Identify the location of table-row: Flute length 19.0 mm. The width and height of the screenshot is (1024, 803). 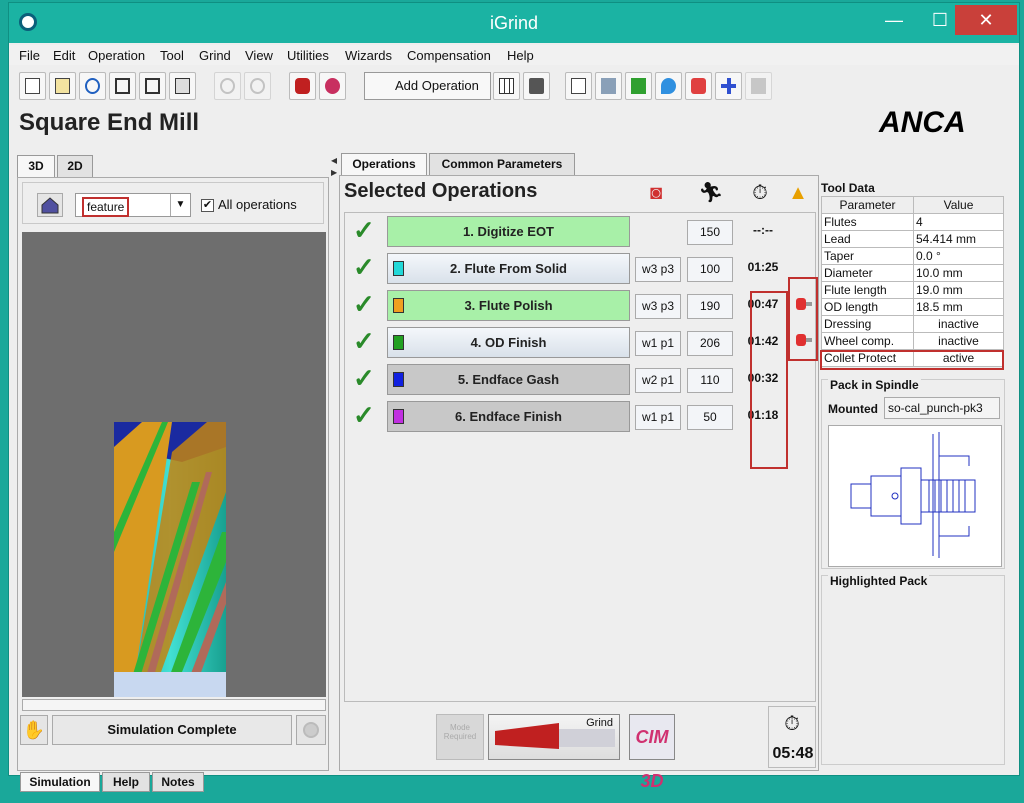
(912, 290).